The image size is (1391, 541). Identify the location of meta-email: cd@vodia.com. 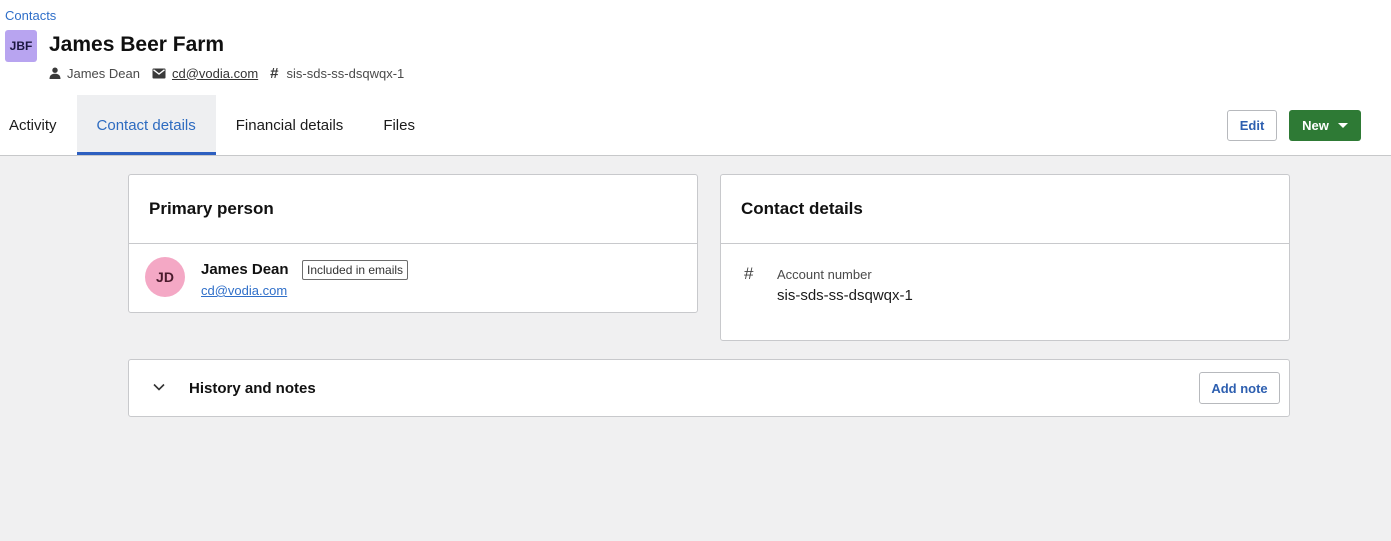
(205, 73).